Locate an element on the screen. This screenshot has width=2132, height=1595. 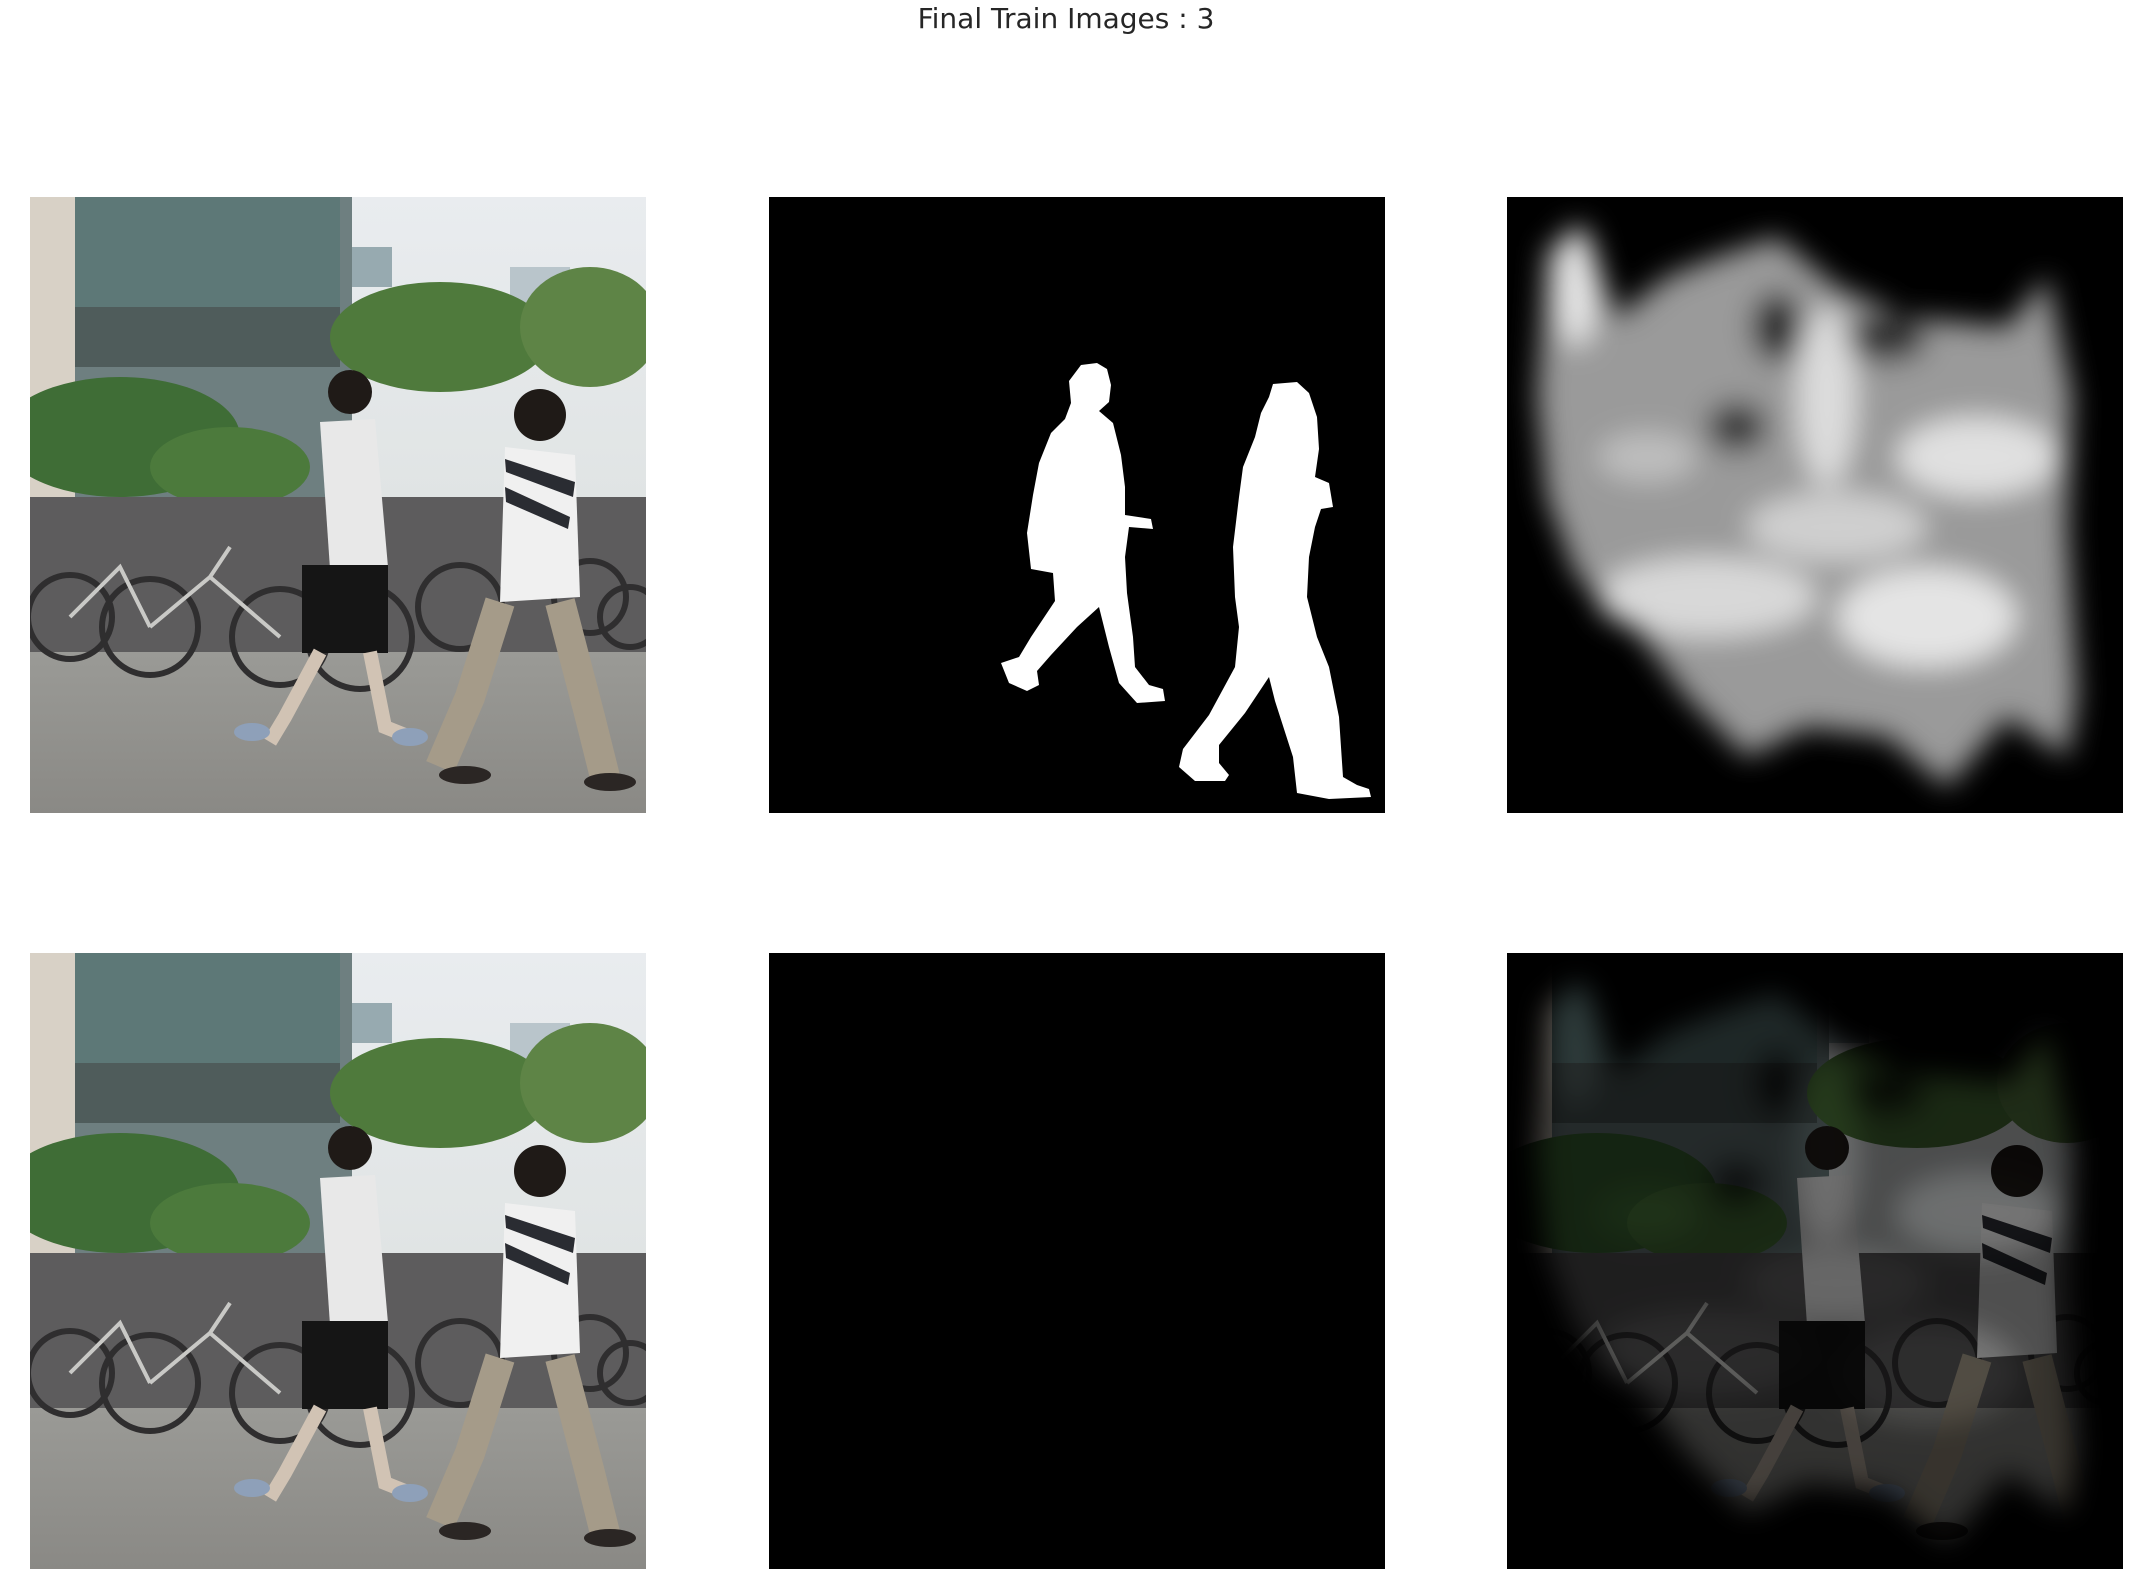
predicted-mask is located at coordinates (1815, 505).